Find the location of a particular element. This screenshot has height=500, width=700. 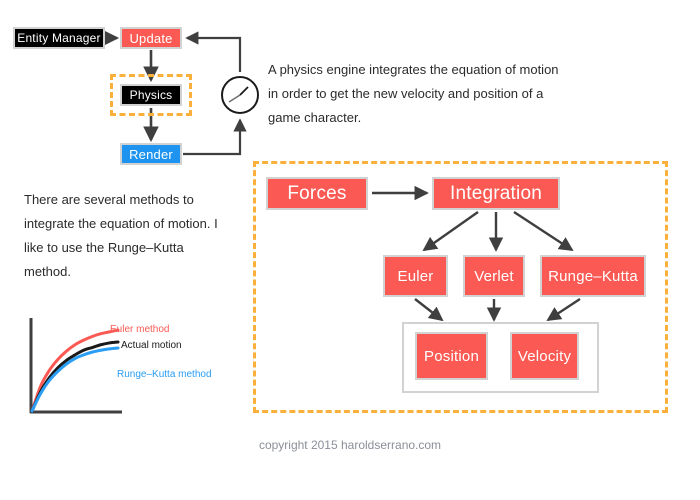

copyright-text: copyright 2015 haroldserrano.com is located at coordinates (350, 445).